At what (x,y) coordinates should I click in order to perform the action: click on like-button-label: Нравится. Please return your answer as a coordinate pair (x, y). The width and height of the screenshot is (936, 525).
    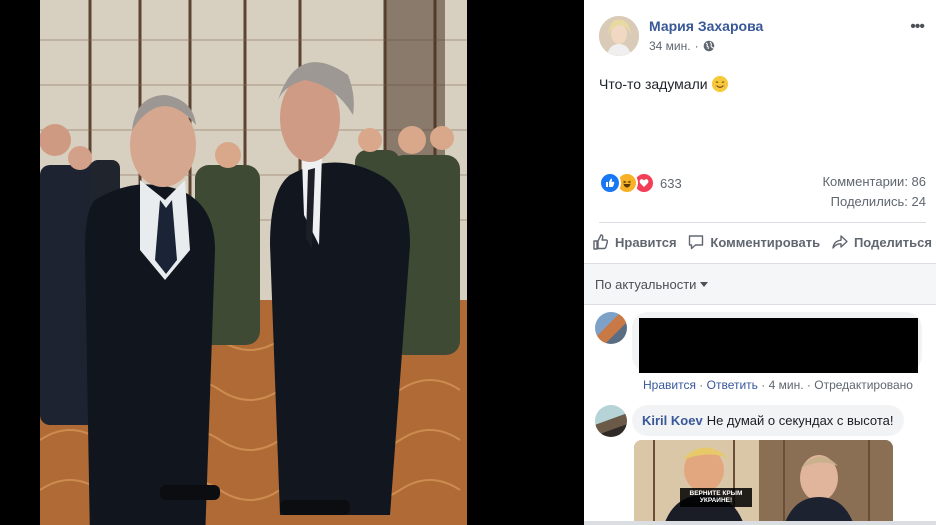
    Looking at the image, I should click on (646, 242).